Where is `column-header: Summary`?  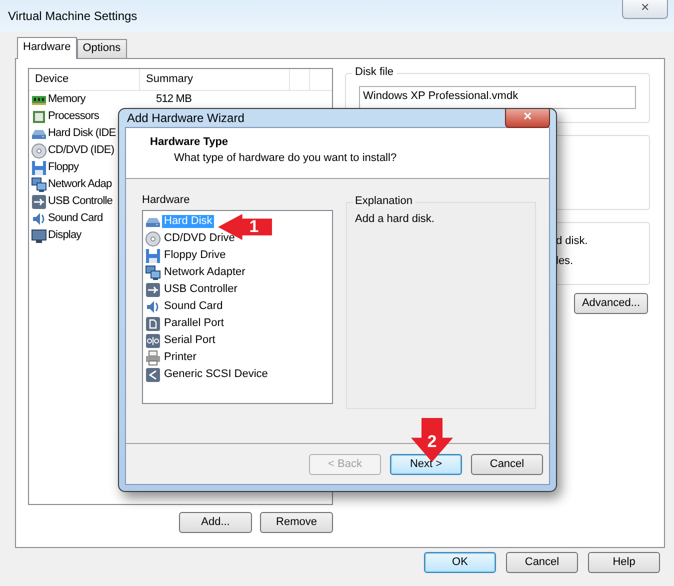 column-header: Summary is located at coordinates (215, 79).